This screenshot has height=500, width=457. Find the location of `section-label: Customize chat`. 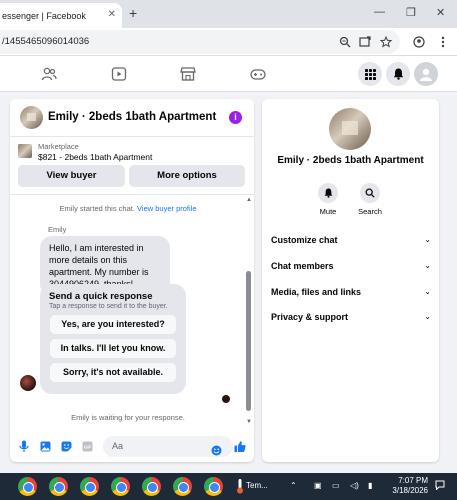

section-label: Customize chat is located at coordinates (304, 240).